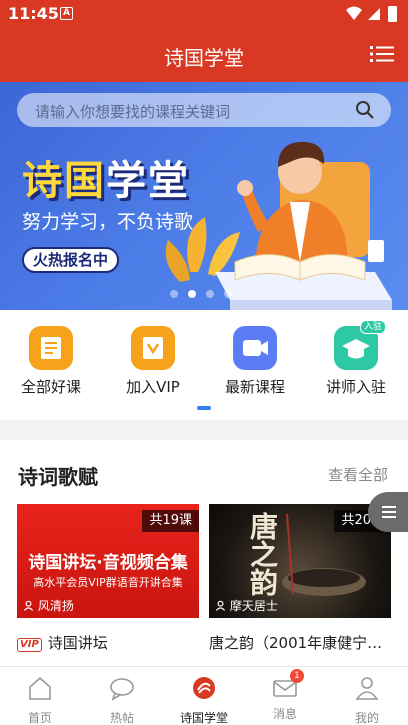 Image resolution: width=408 pixels, height=725 pixels. I want to click on category-latest-courses: 最新课程, so click(255, 361).